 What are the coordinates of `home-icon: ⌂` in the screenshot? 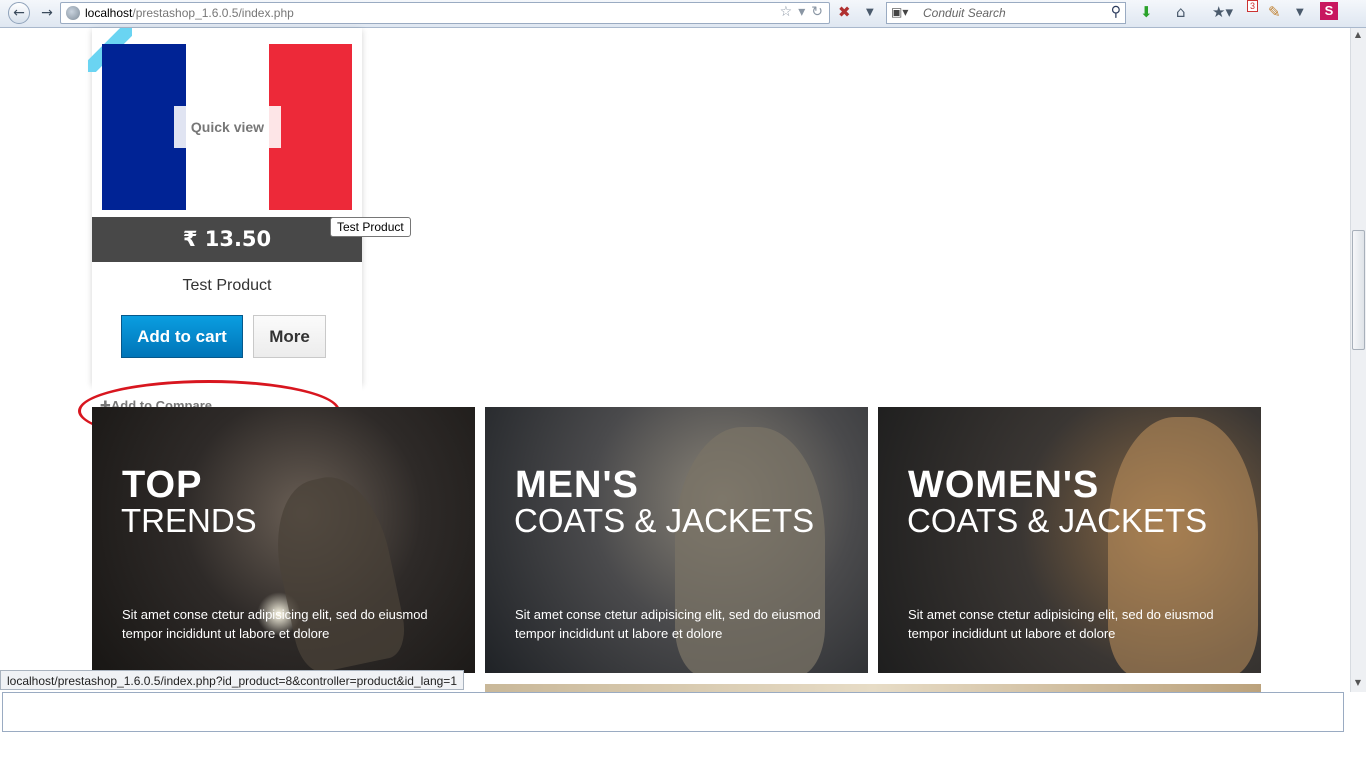 It's located at (1181, 12).